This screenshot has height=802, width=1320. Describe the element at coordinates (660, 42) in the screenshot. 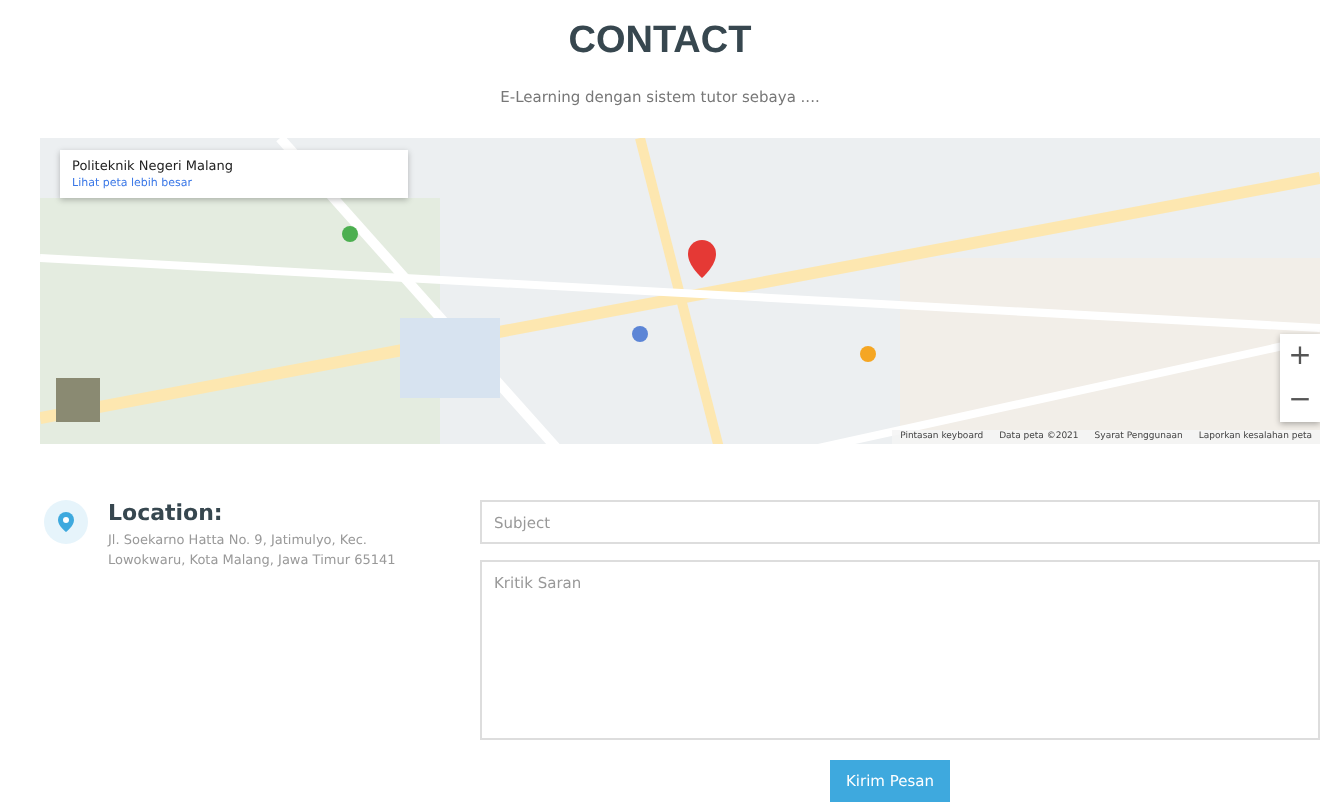

I see `page-title: CONTACT` at that location.